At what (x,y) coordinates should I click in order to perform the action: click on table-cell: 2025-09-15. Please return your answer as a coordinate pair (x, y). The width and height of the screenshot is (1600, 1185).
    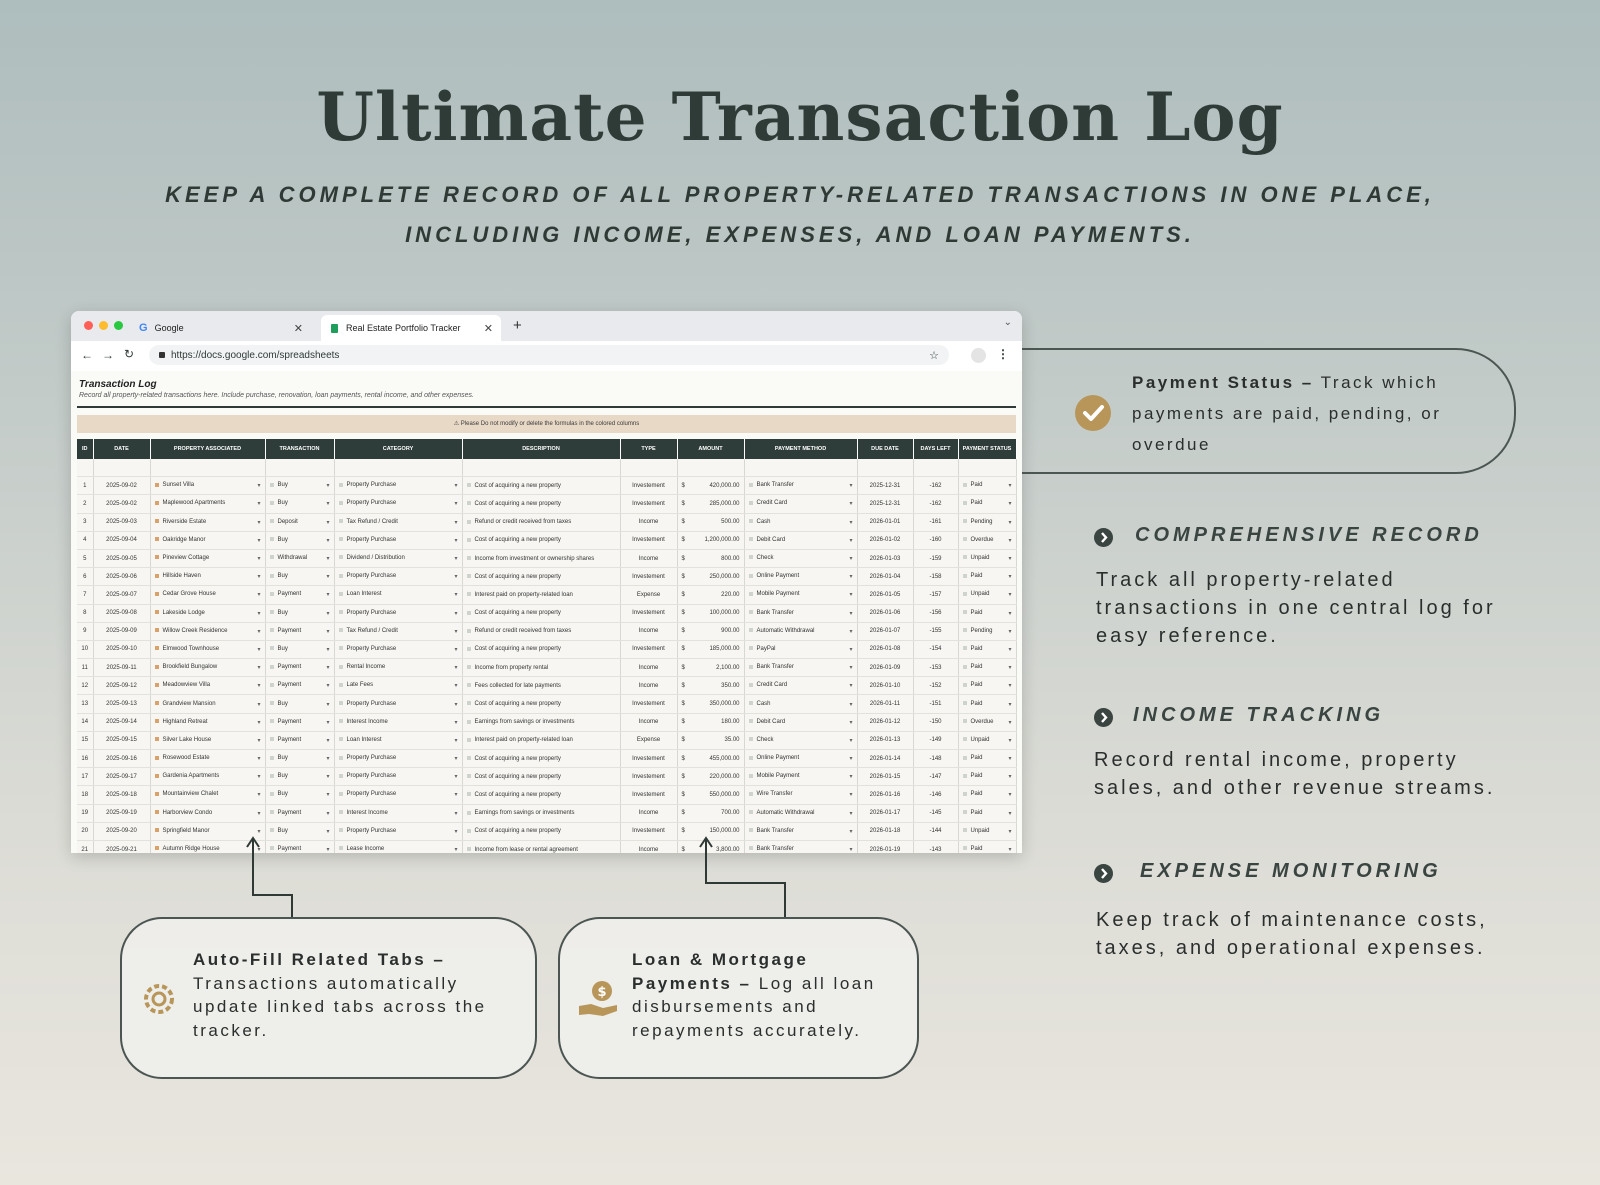
    Looking at the image, I should click on (122, 741).